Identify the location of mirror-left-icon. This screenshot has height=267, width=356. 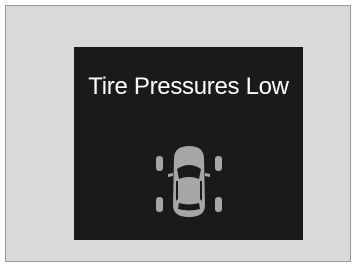
(170, 175).